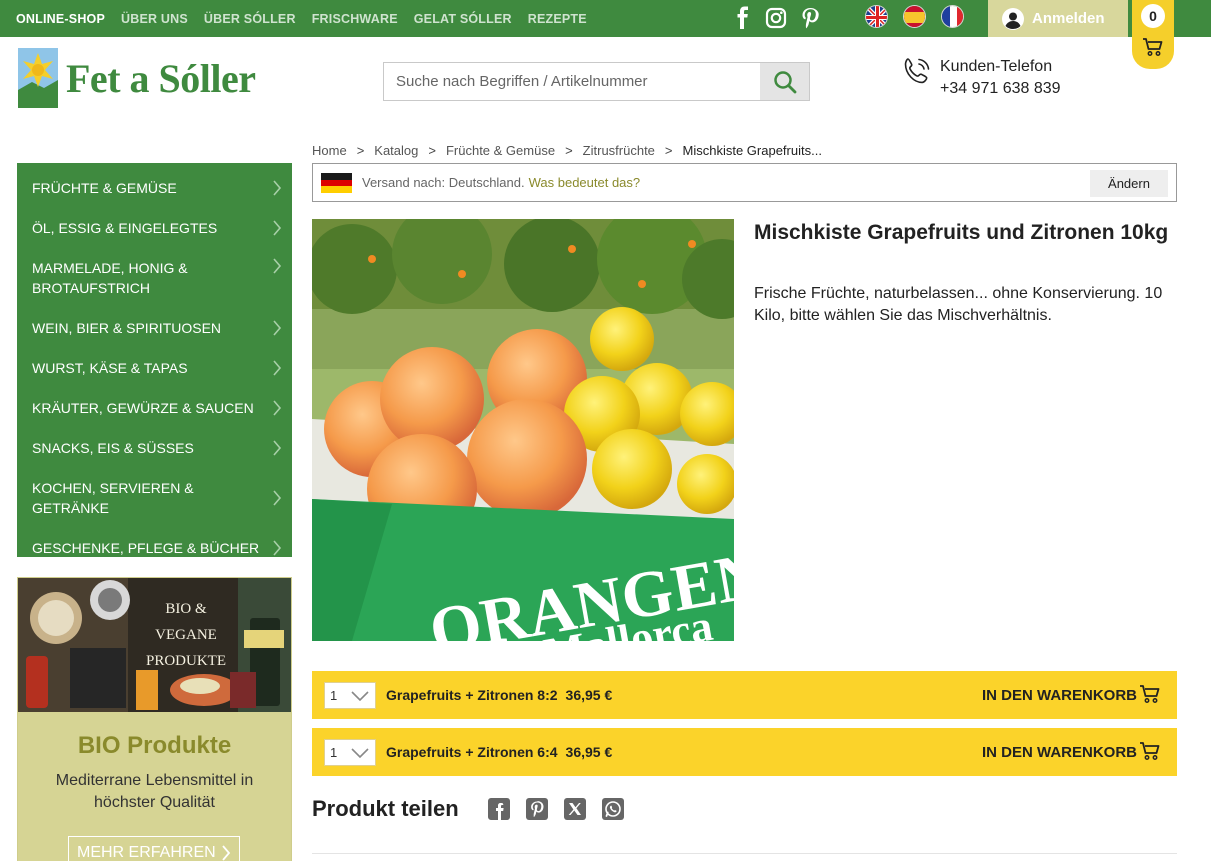 The width and height of the screenshot is (1211, 861). I want to click on flag-uk-icon, so click(876, 16).